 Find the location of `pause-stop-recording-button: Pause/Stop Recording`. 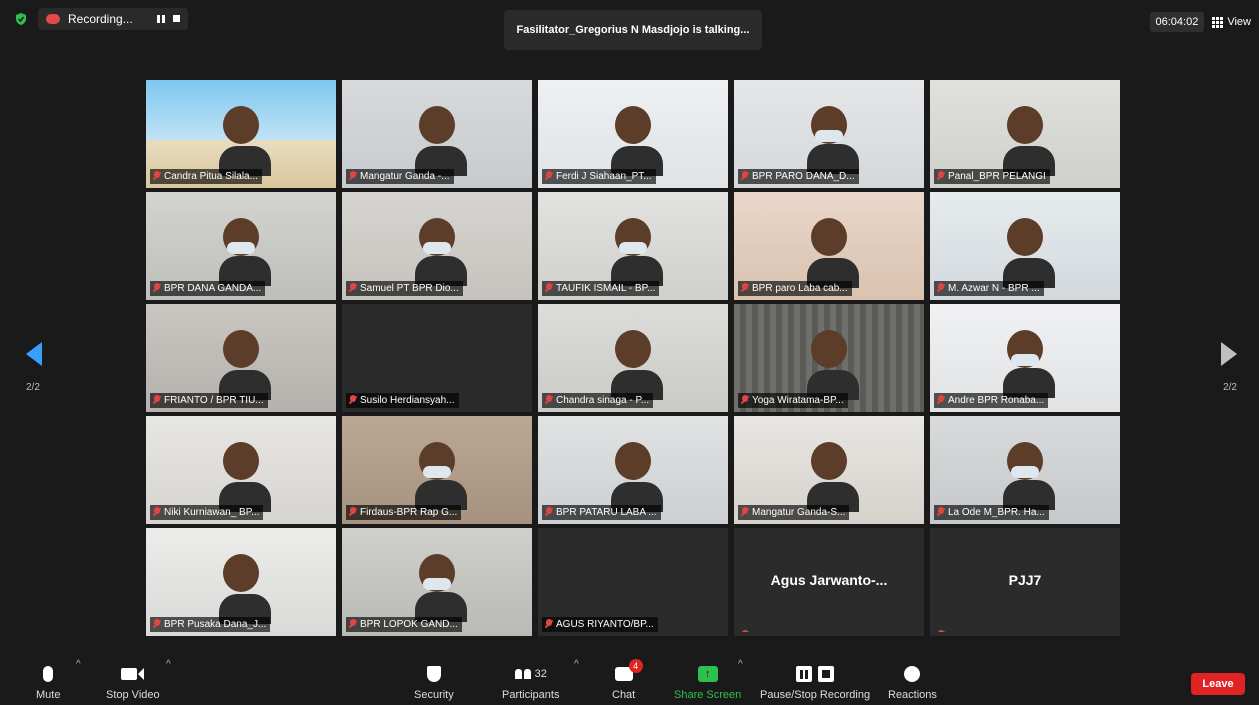

pause-stop-recording-button: Pause/Stop Recording is located at coordinates (815, 682).